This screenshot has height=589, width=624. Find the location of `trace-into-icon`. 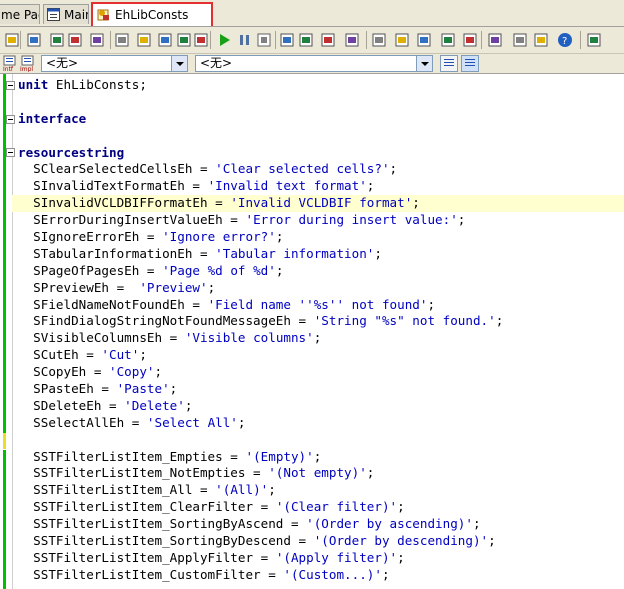

trace-into-icon is located at coordinates (288, 40).